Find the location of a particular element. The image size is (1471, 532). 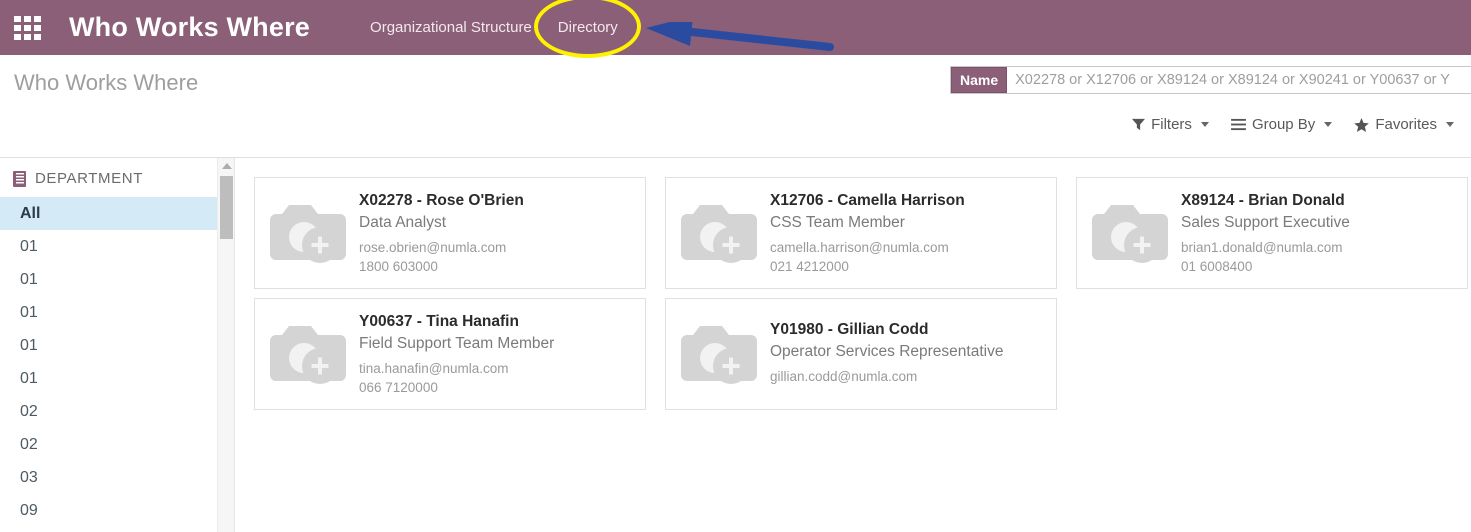

sidebar-title: DEPARTMENT is located at coordinates (89, 178).